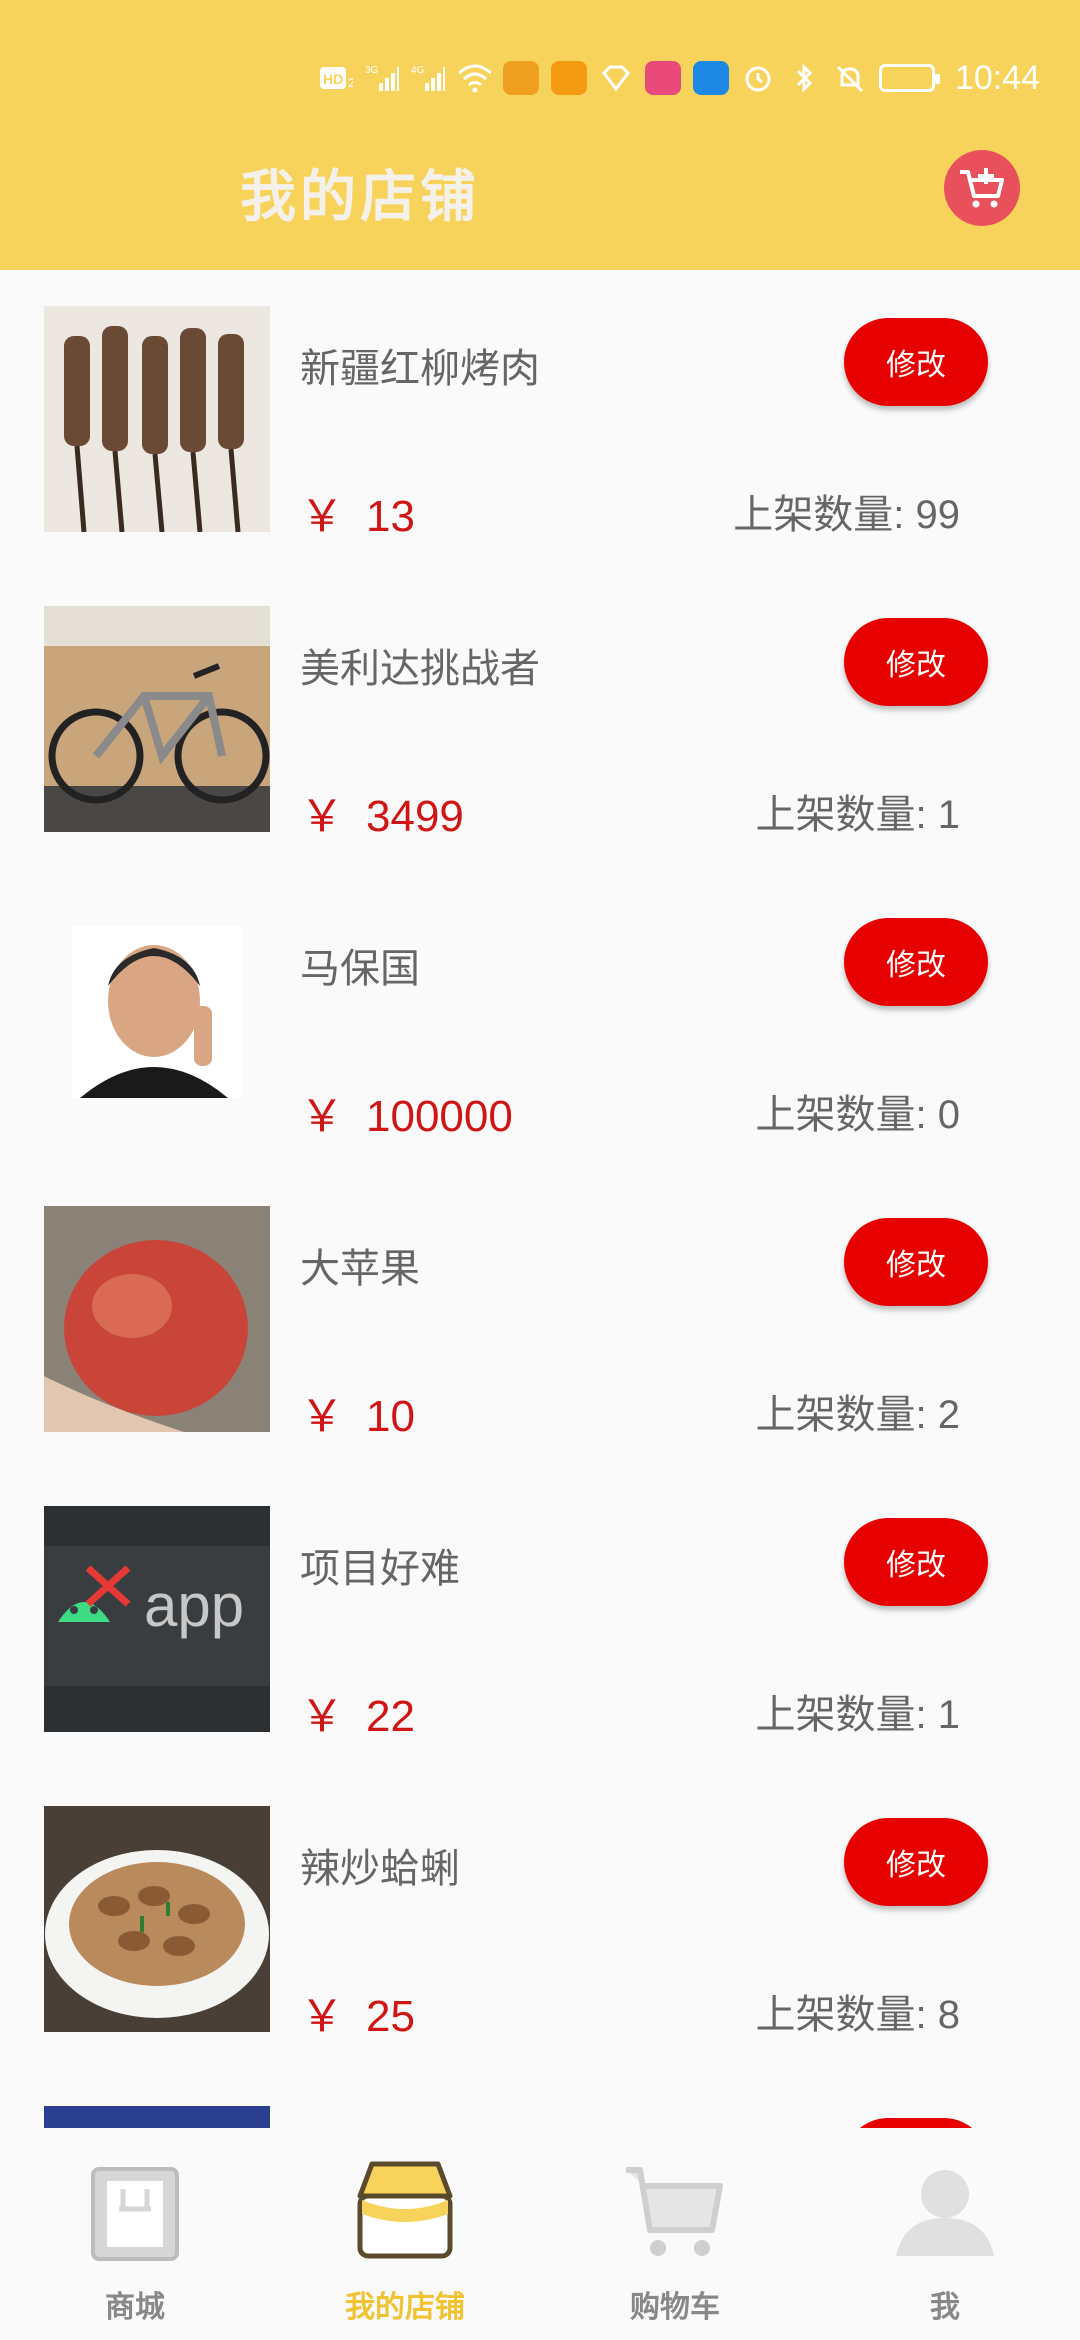 The image size is (1080, 2340). What do you see at coordinates (916, 2123) in the screenshot?
I see `edit-button-partial` at bounding box center [916, 2123].